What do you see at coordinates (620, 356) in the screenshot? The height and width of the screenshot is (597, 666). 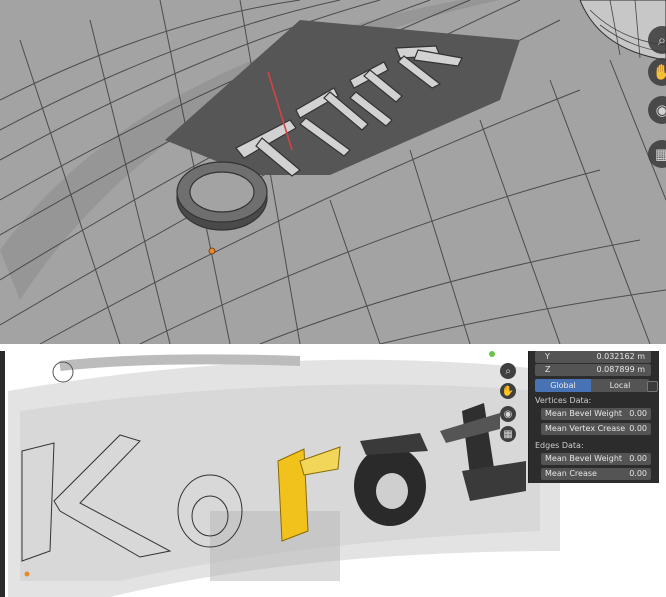 I see `y-value: 0.032162 m` at bounding box center [620, 356].